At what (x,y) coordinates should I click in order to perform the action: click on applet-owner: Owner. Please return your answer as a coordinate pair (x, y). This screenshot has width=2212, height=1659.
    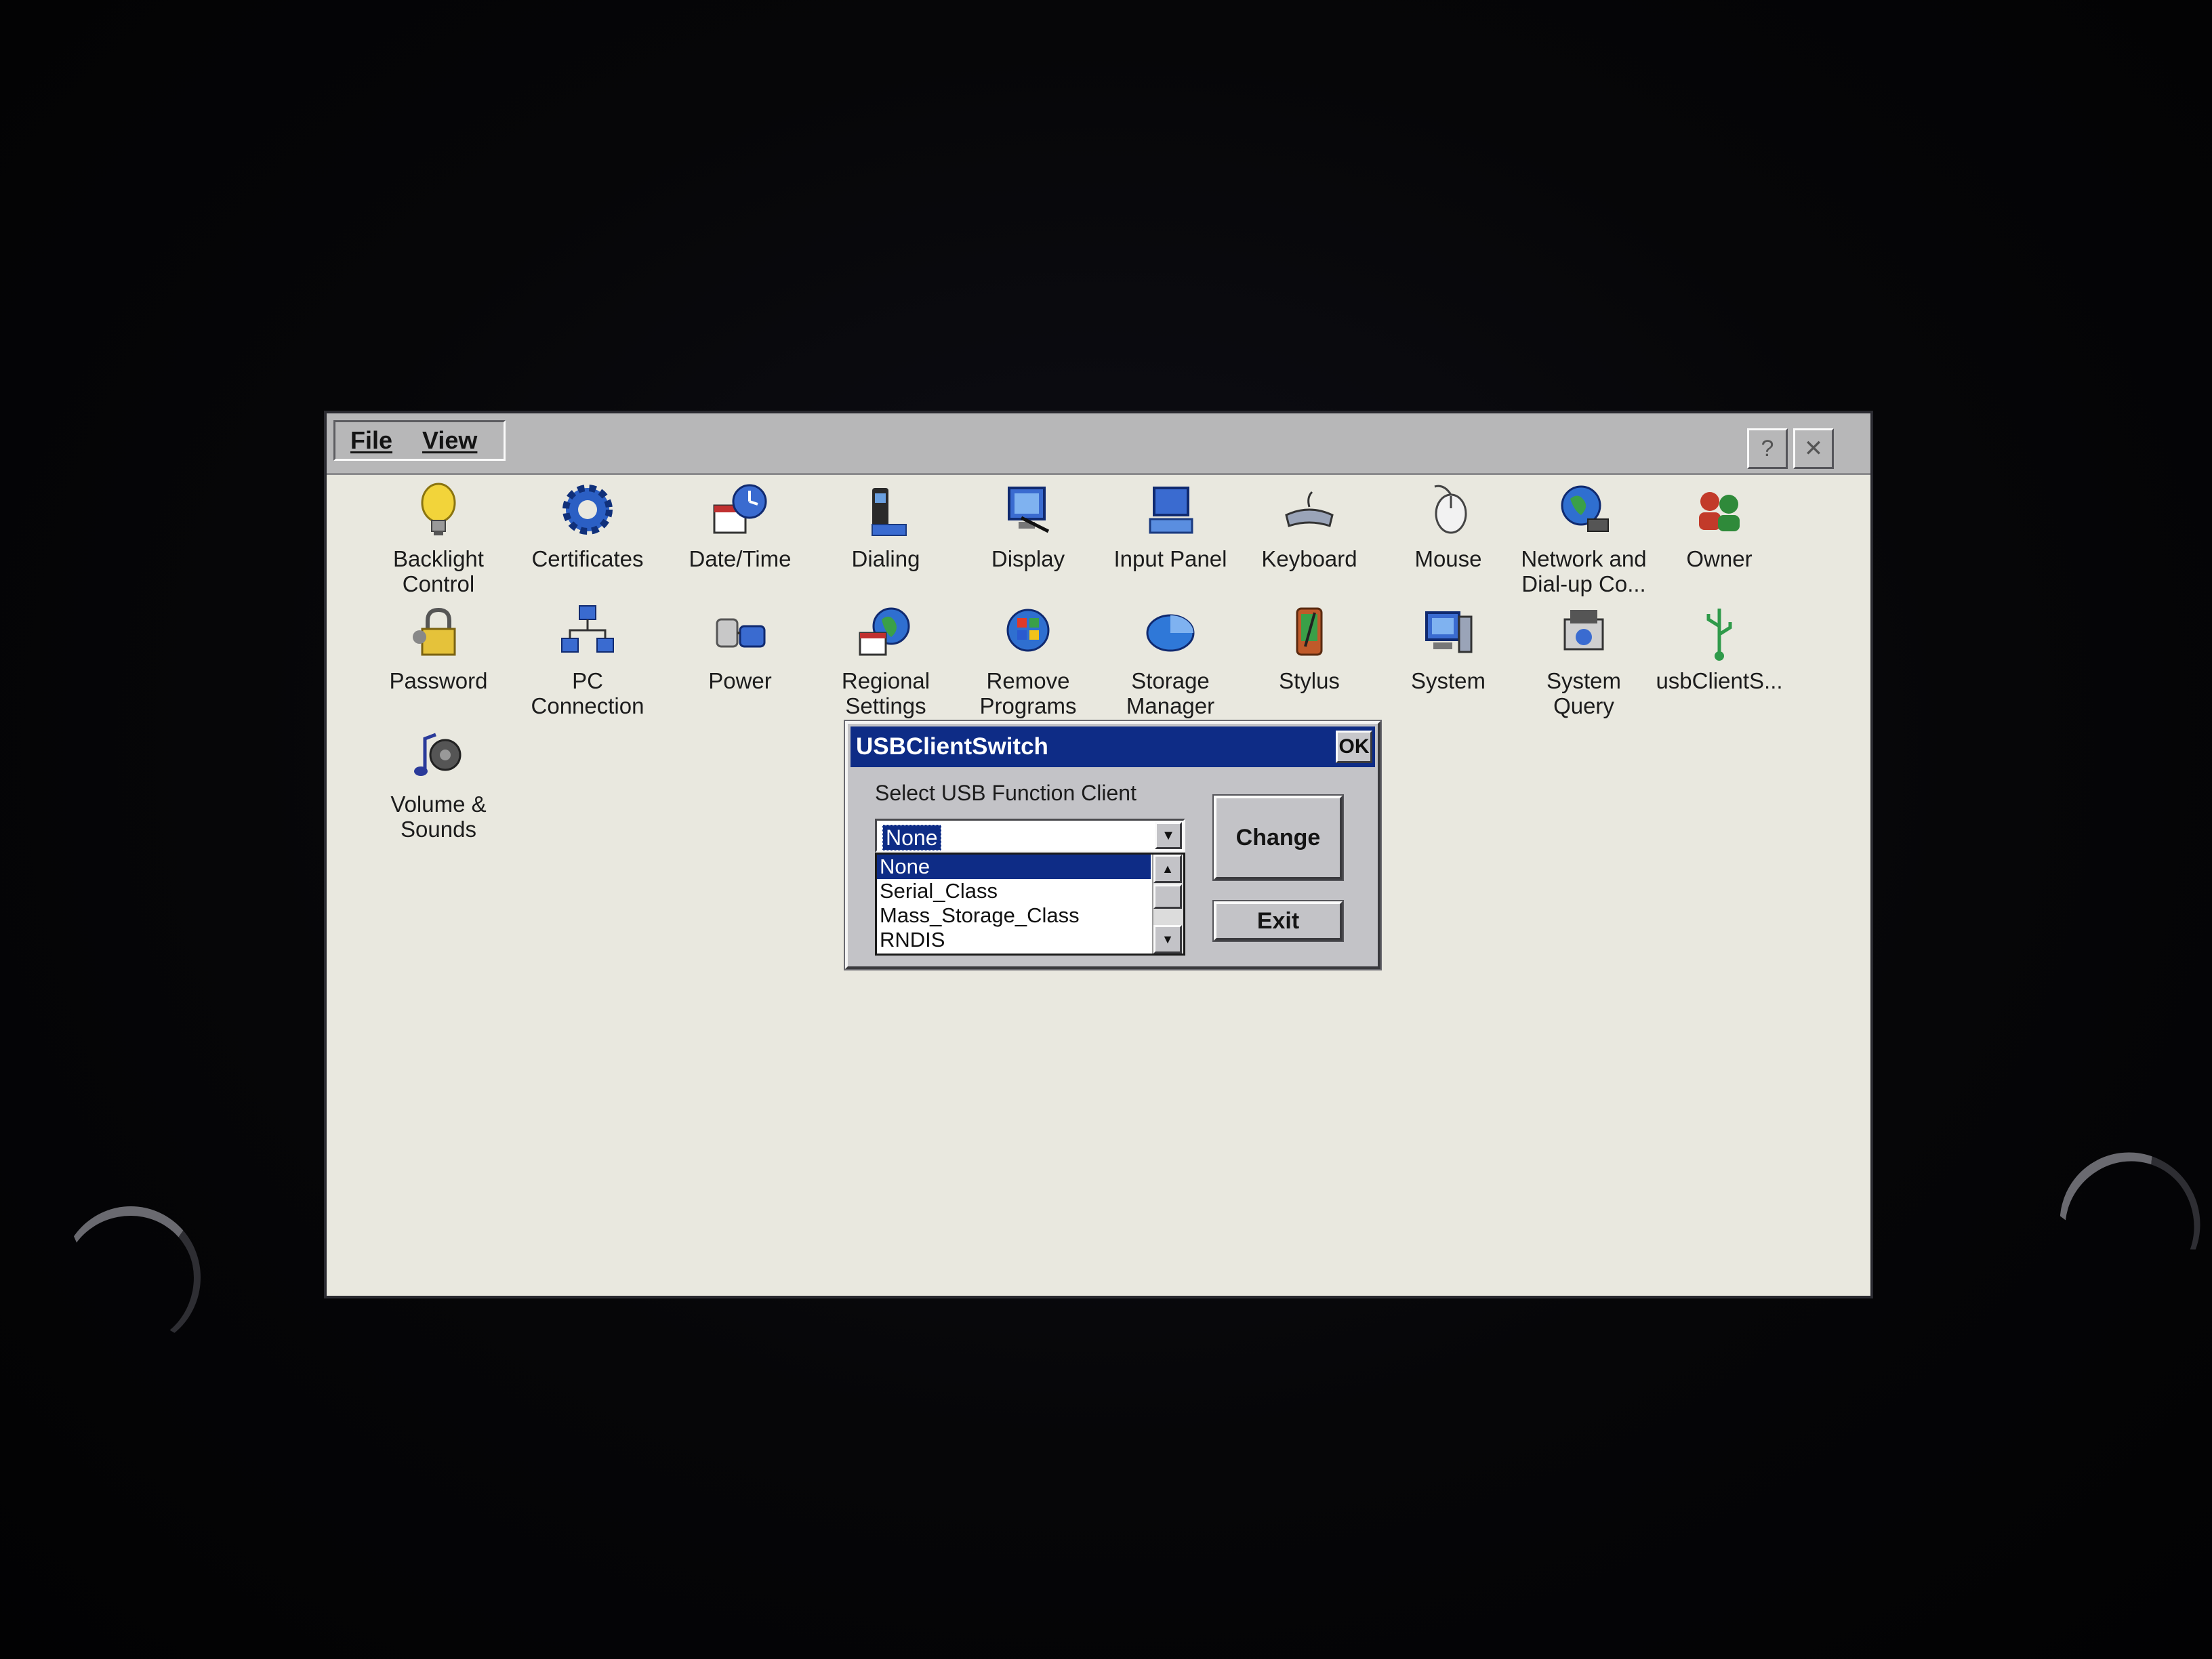
    Looking at the image, I should click on (1719, 530).